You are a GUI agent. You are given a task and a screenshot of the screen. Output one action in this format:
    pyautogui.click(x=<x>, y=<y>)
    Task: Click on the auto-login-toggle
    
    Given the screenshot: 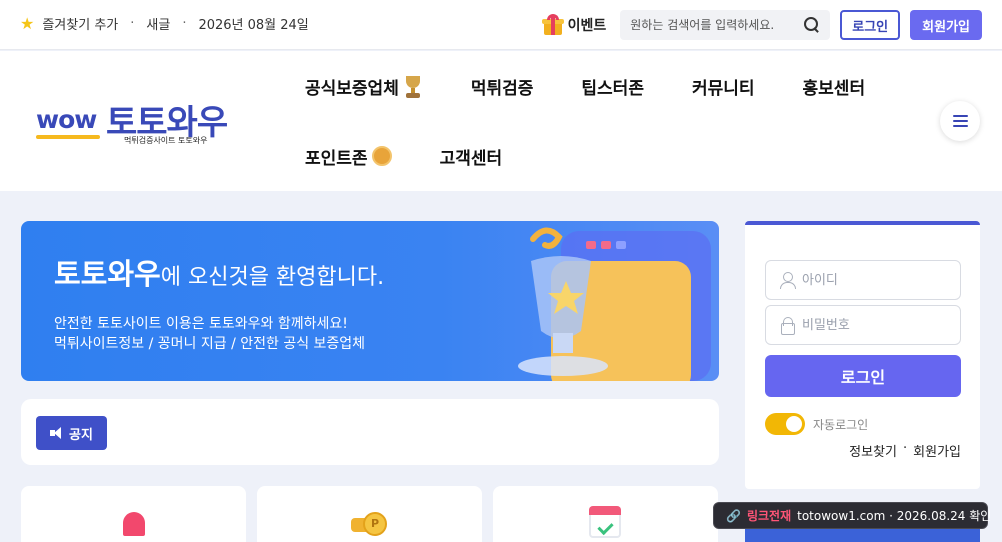 What is the action you would take?
    pyautogui.click(x=785, y=424)
    